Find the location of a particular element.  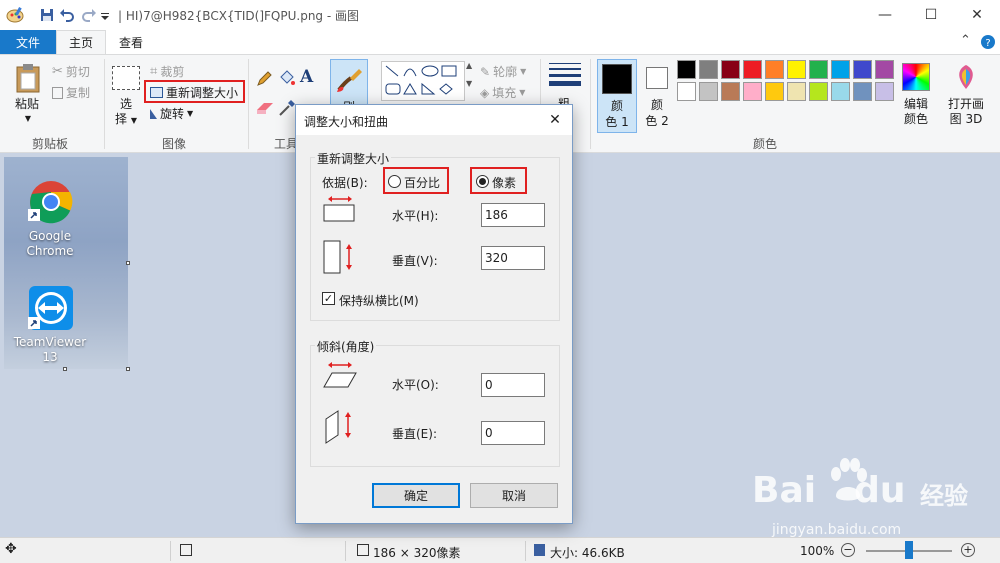

horizontal-input: 186 is located at coordinates (513, 215).